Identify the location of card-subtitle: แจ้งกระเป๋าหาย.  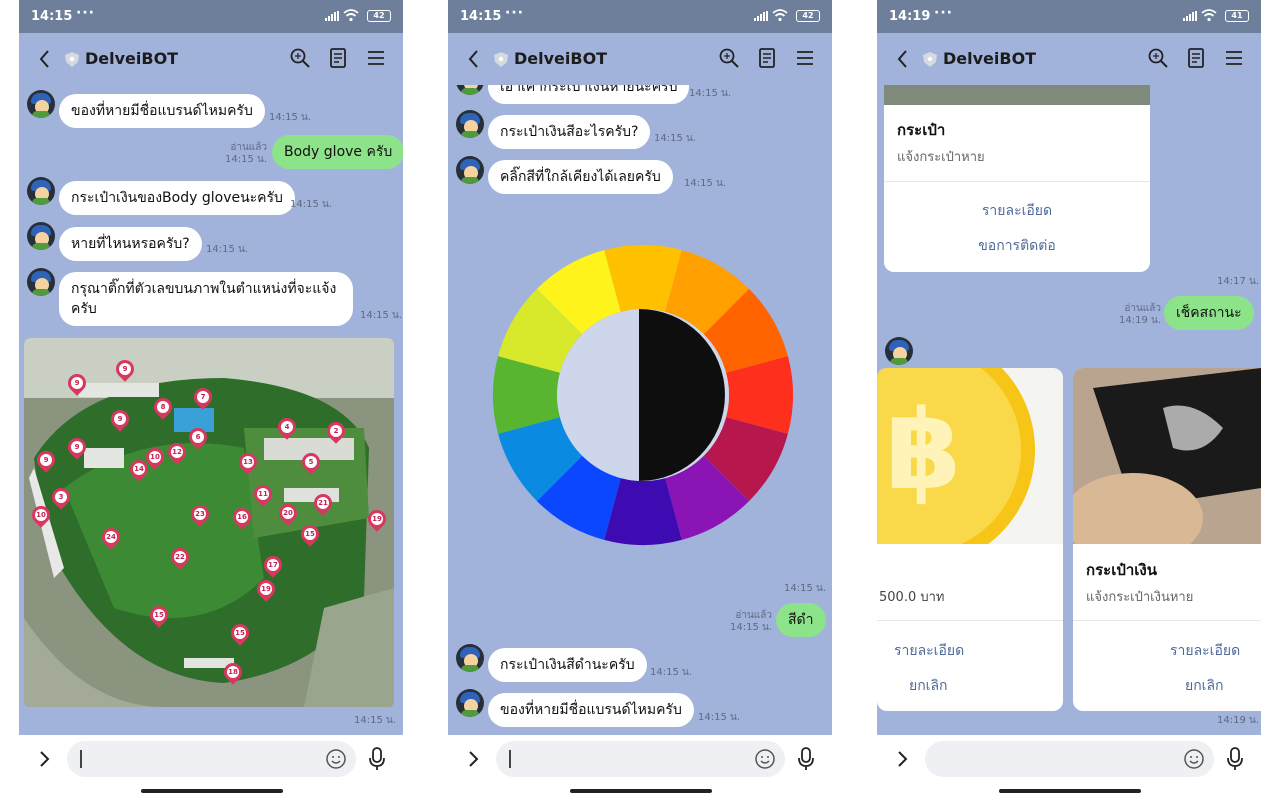
(941, 157).